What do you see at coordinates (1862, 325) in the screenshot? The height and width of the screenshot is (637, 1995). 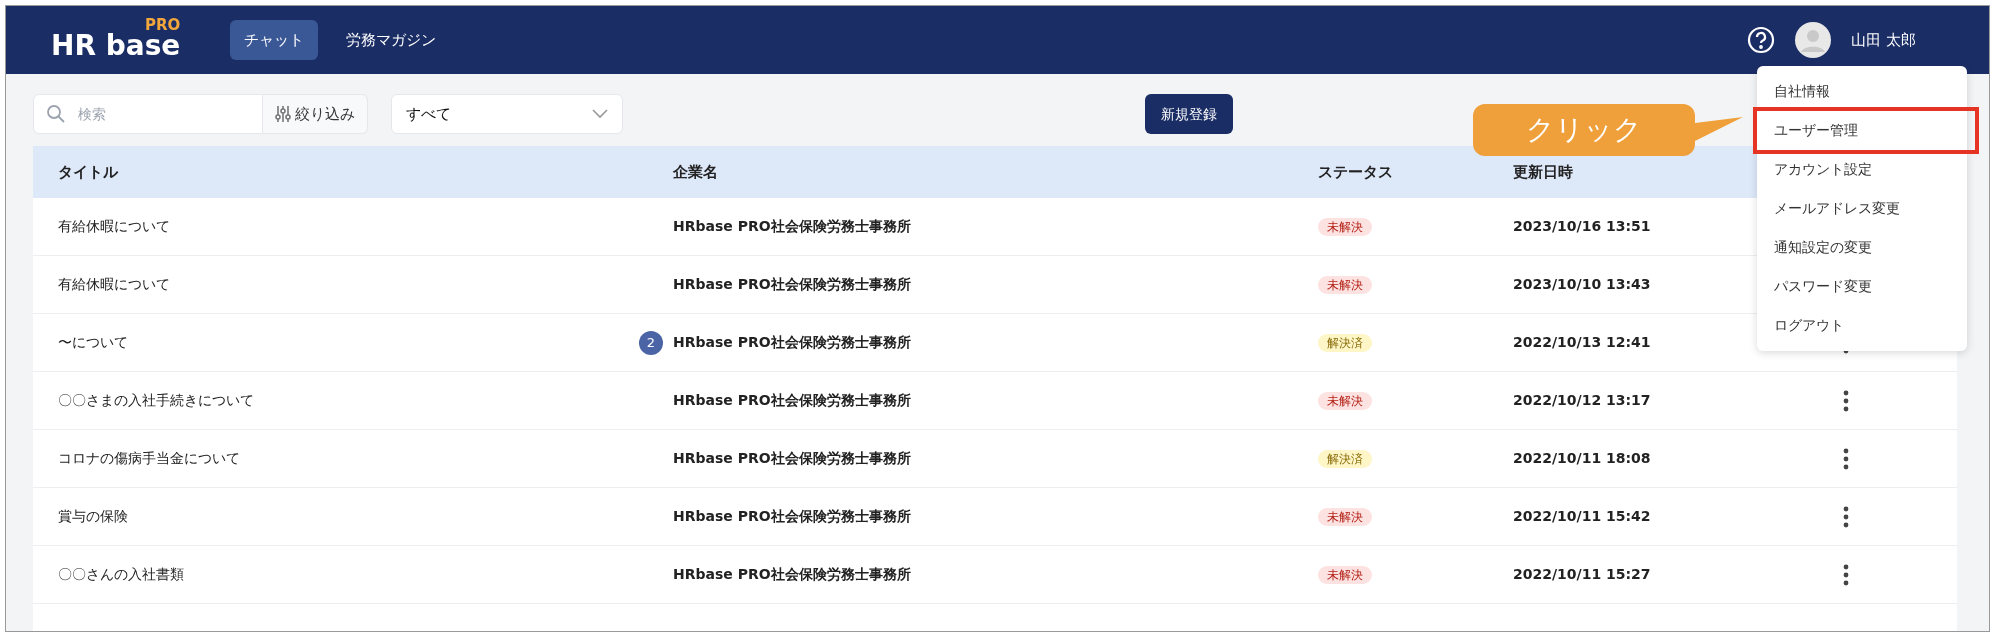 I see `menu-item: ログアウト` at bounding box center [1862, 325].